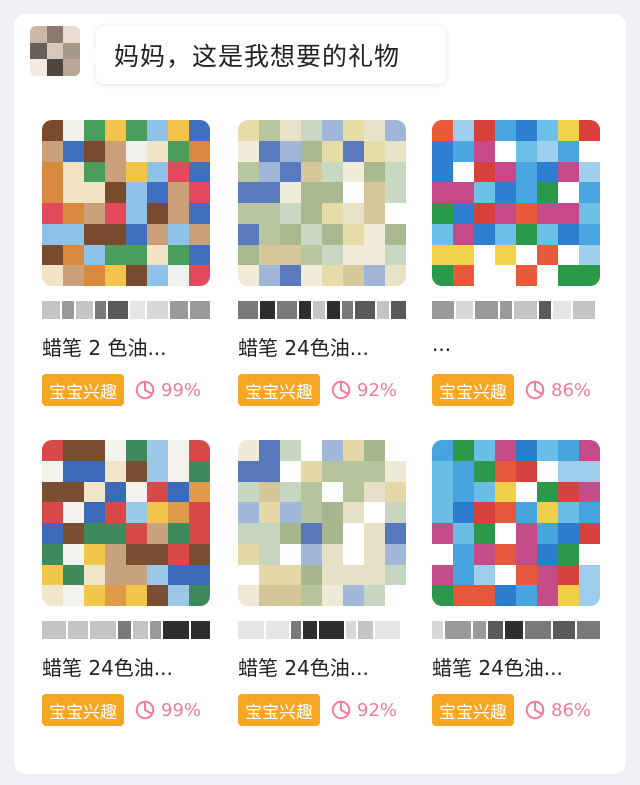 This screenshot has width=640, height=785. I want to click on pie-chart-icon, so click(341, 710).